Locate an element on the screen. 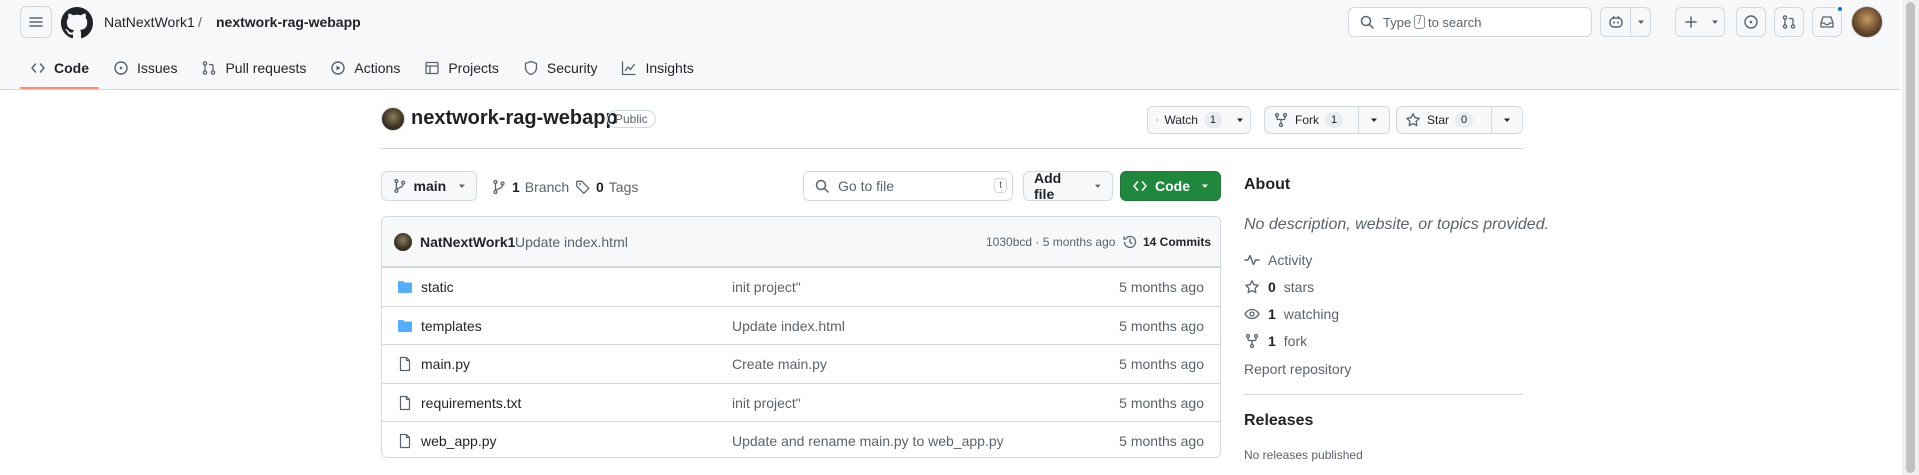 The width and height of the screenshot is (1919, 475). pull-request-icon is located at coordinates (209, 68).